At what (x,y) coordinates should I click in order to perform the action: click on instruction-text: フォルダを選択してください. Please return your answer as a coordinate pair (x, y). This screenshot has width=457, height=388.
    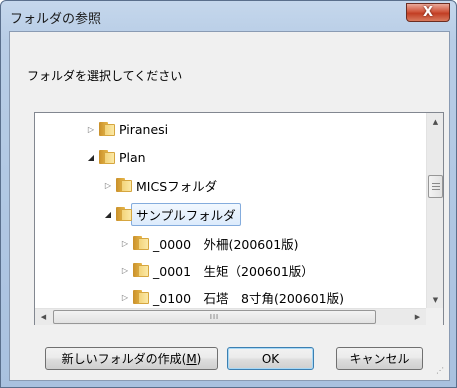
    Looking at the image, I should click on (105, 76).